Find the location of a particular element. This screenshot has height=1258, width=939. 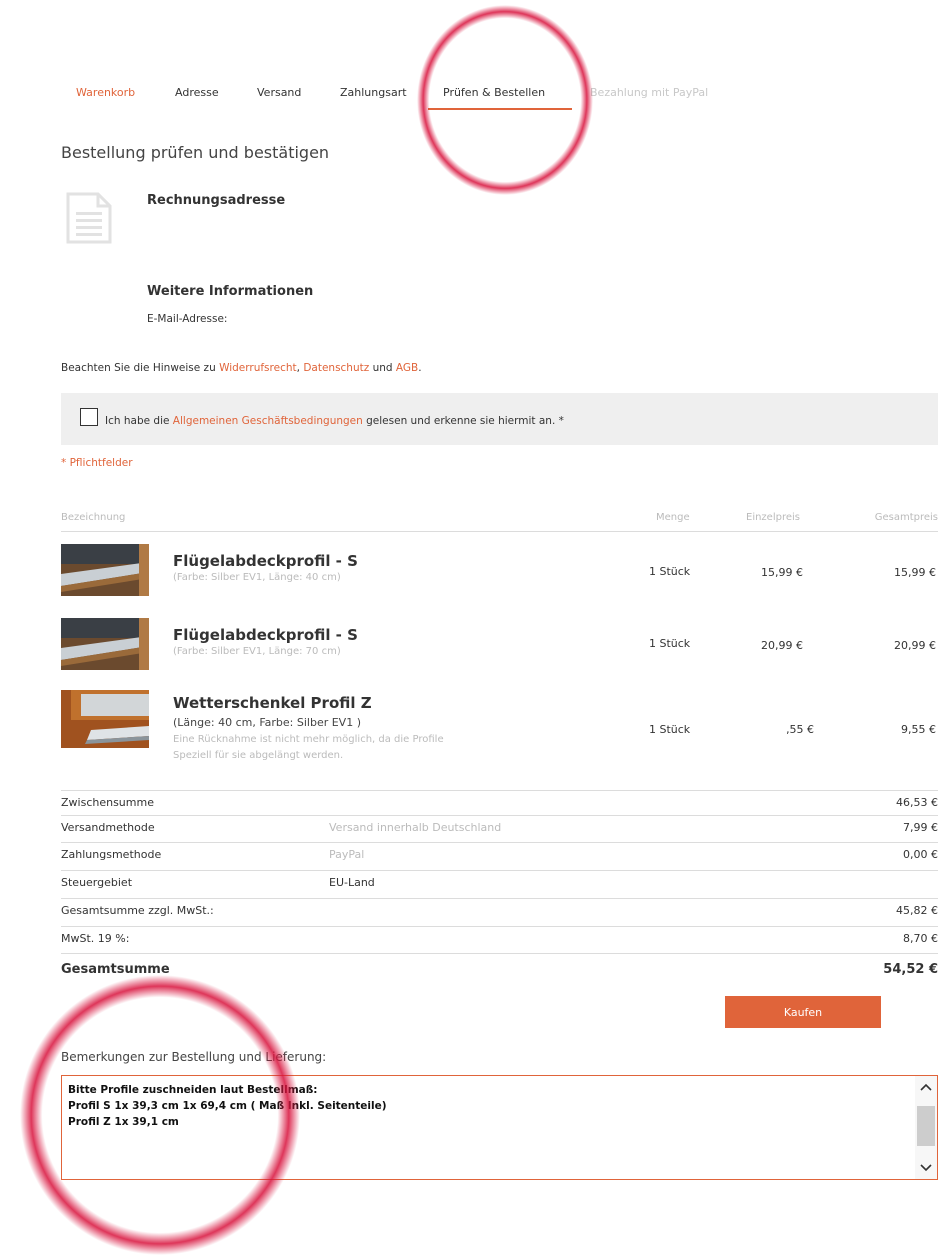

vat-value: 8,70 € is located at coordinates (920, 938).